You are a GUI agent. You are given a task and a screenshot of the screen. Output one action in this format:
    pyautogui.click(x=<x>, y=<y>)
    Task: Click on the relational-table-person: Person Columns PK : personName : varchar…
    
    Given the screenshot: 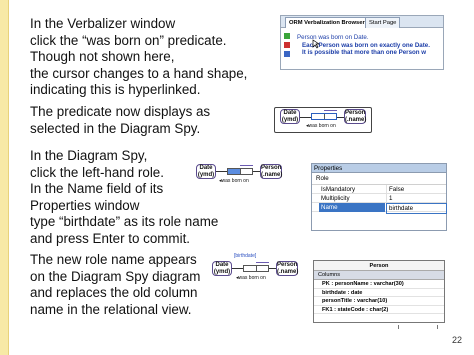 What is the action you would take?
    pyautogui.click(x=379, y=291)
    